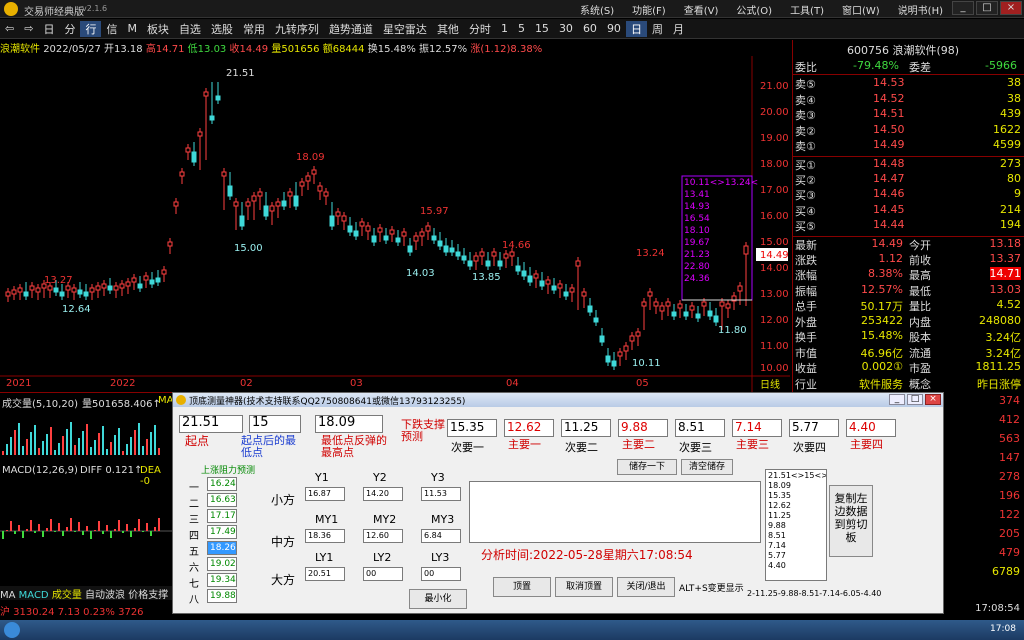  I want to click on target-value-input: 5.77, so click(814, 428).